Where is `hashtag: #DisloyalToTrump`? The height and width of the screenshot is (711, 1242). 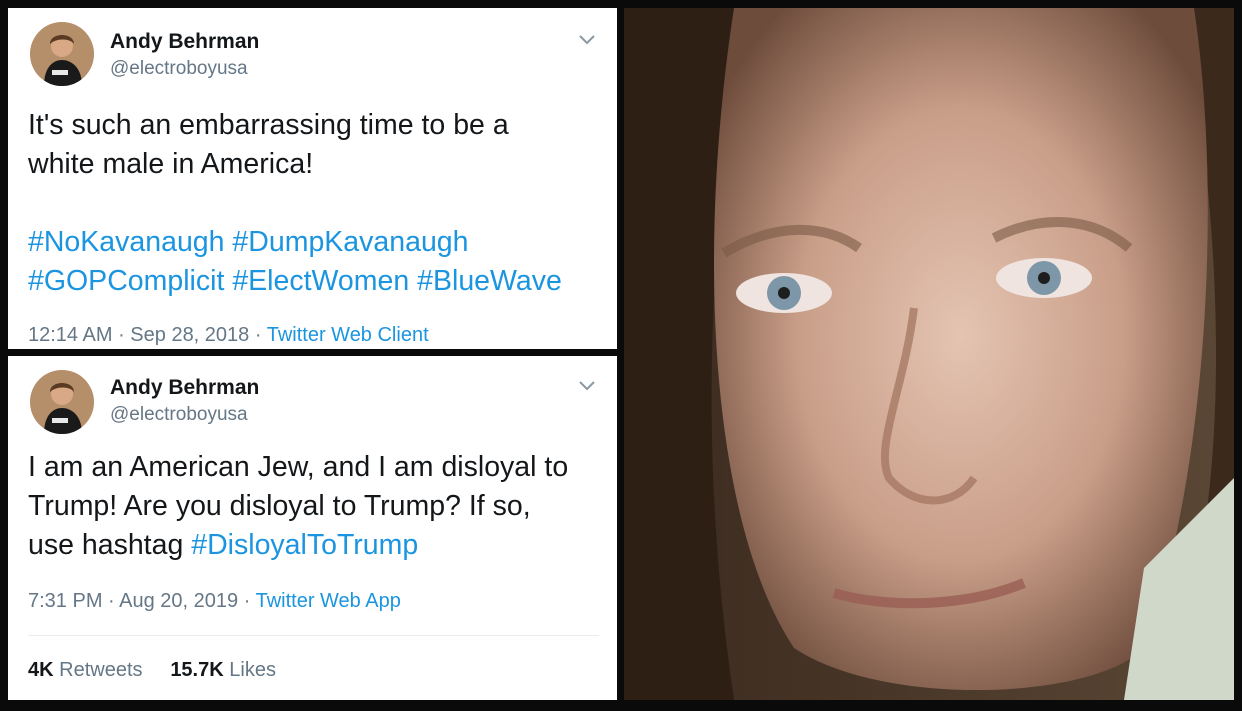
hashtag: #DisloyalToTrump is located at coordinates (304, 545).